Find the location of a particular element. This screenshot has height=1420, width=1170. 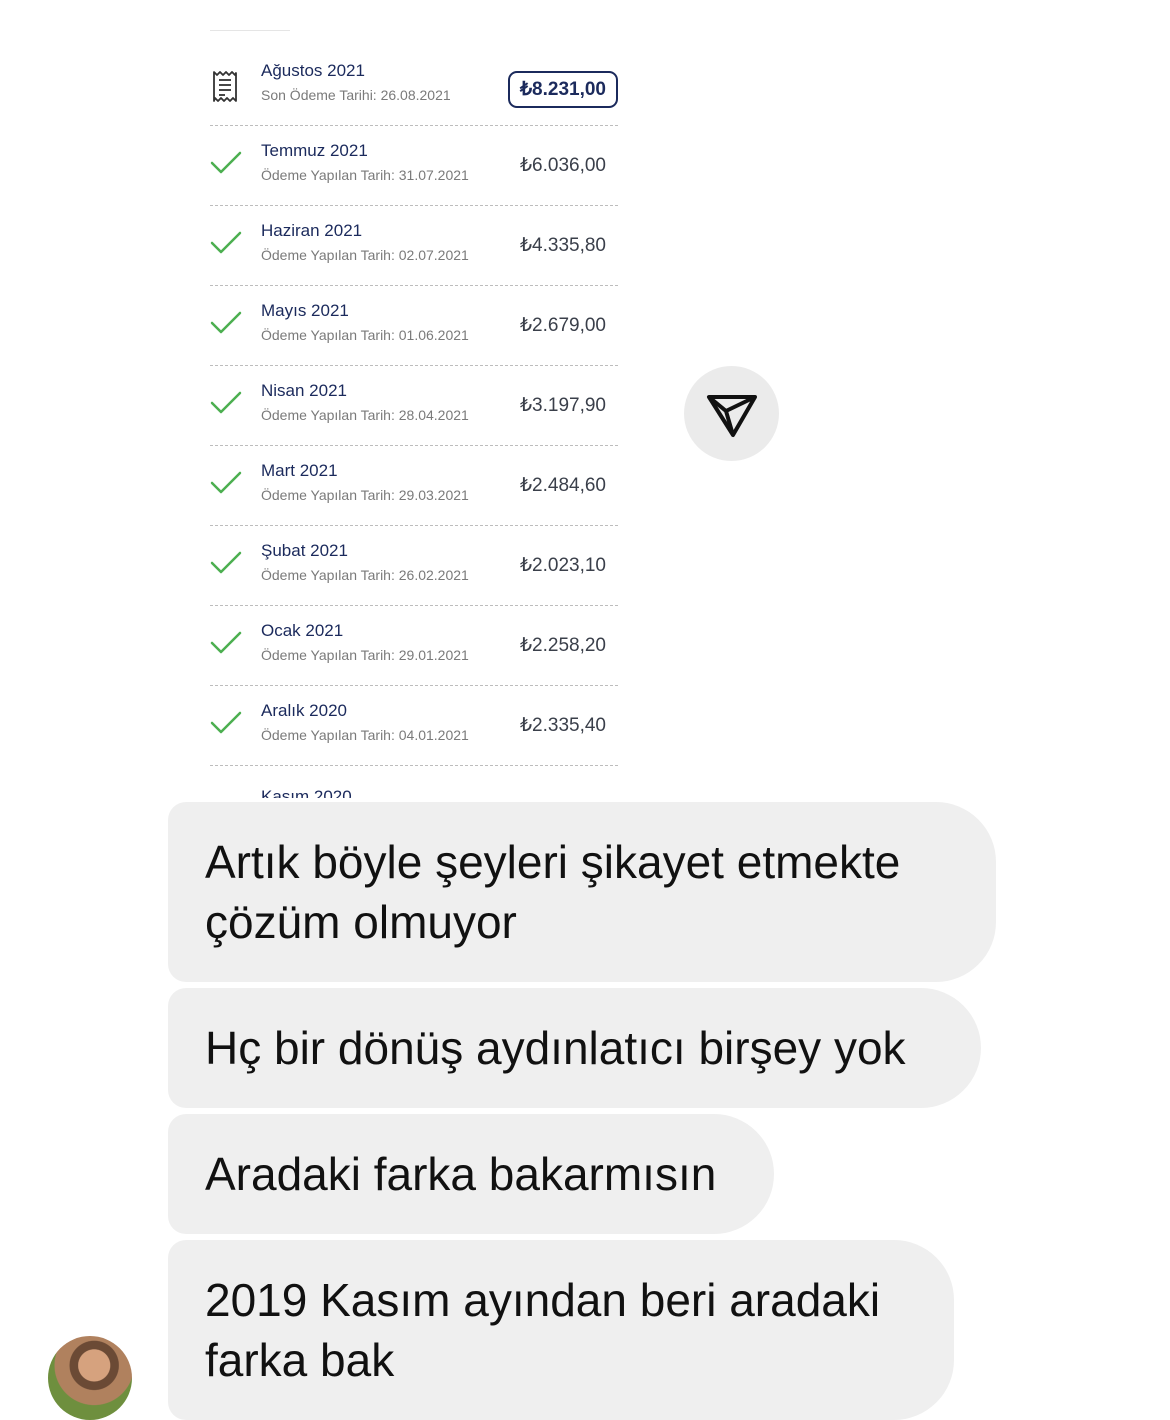

message-line: Artık böyle şeyleri şikayet etmekte is located at coordinates (553, 862).